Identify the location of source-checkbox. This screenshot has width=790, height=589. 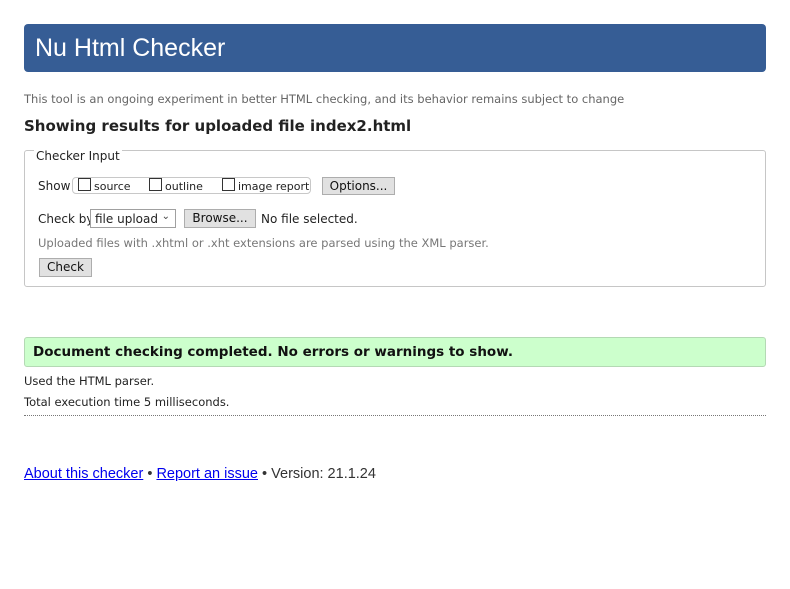
(84, 184).